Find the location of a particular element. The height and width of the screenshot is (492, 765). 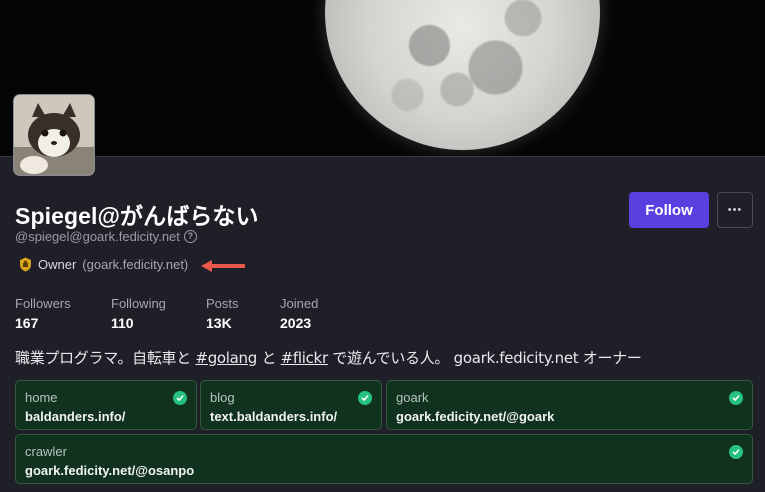

account-handle-text: @spiegel@goark.fedicity.net is located at coordinates (97, 236).